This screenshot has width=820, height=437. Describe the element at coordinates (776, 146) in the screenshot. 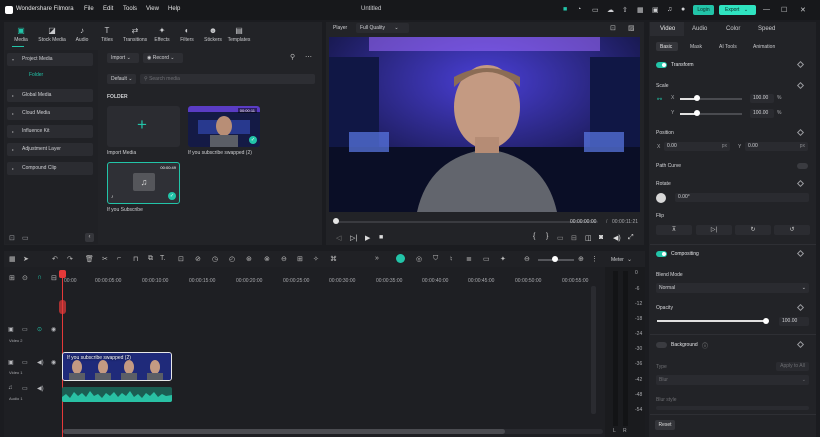

I see `position-y-input: 0.00 px` at that location.